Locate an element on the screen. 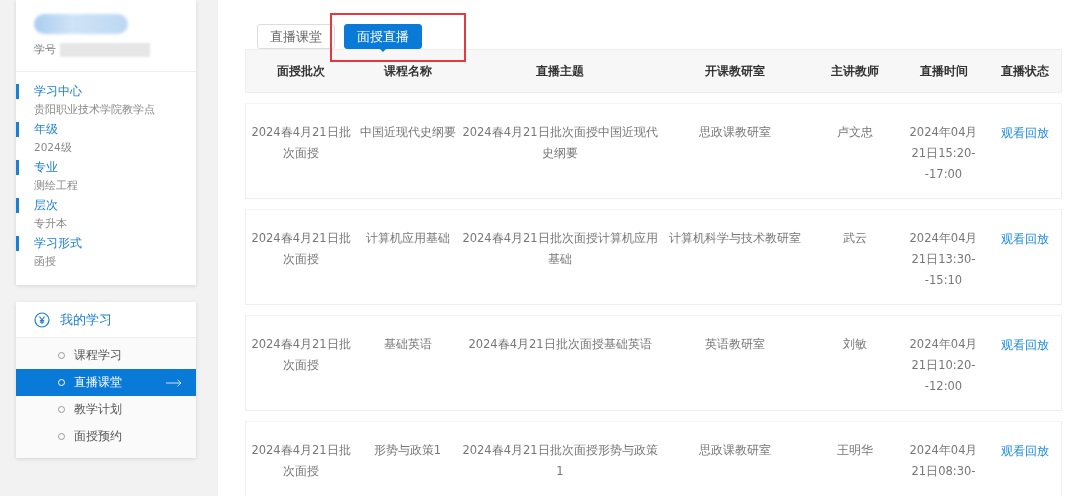 This screenshot has width=1080, height=496. tab: 直播课堂 is located at coordinates (296, 36).